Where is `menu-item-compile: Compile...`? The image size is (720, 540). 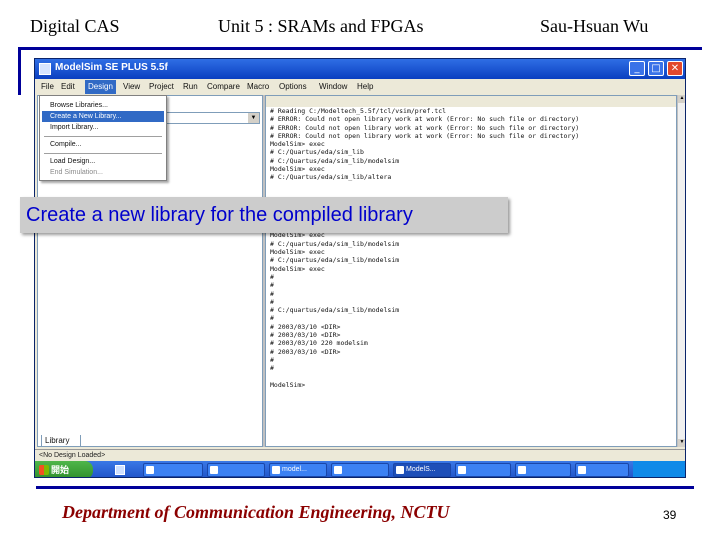 menu-item-compile: Compile... is located at coordinates (103, 144).